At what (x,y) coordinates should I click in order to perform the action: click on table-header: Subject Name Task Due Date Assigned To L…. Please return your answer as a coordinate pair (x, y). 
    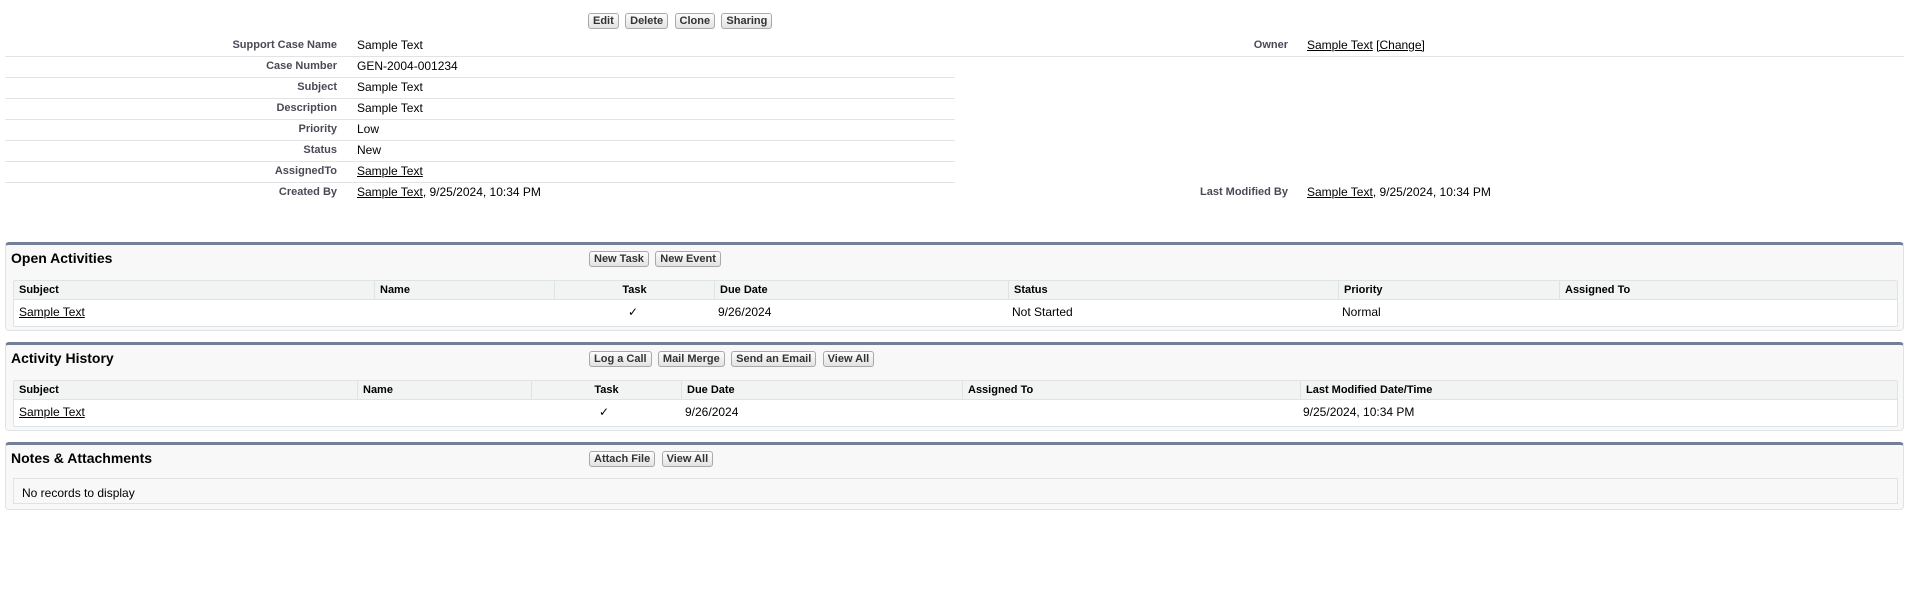
    Looking at the image, I should click on (955, 390).